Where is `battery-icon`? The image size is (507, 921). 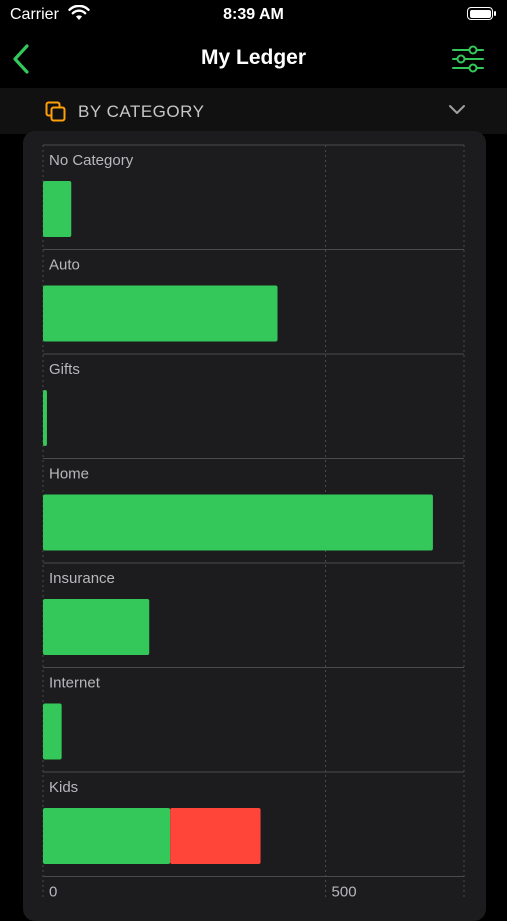 battery-icon is located at coordinates (481, 13).